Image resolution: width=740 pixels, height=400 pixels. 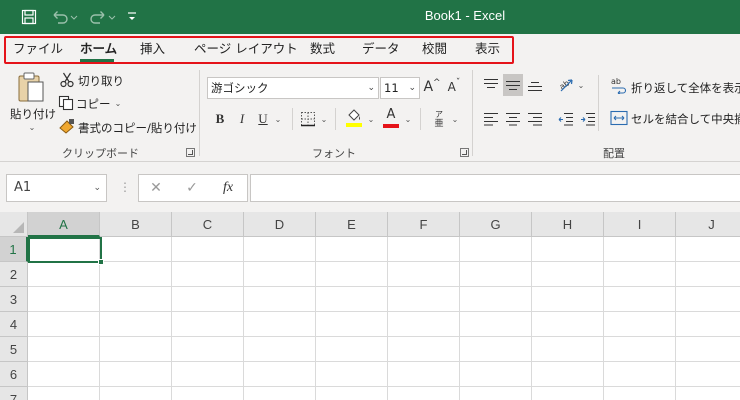 What do you see at coordinates (280, 249) in the screenshot?
I see `cell-d1` at bounding box center [280, 249].